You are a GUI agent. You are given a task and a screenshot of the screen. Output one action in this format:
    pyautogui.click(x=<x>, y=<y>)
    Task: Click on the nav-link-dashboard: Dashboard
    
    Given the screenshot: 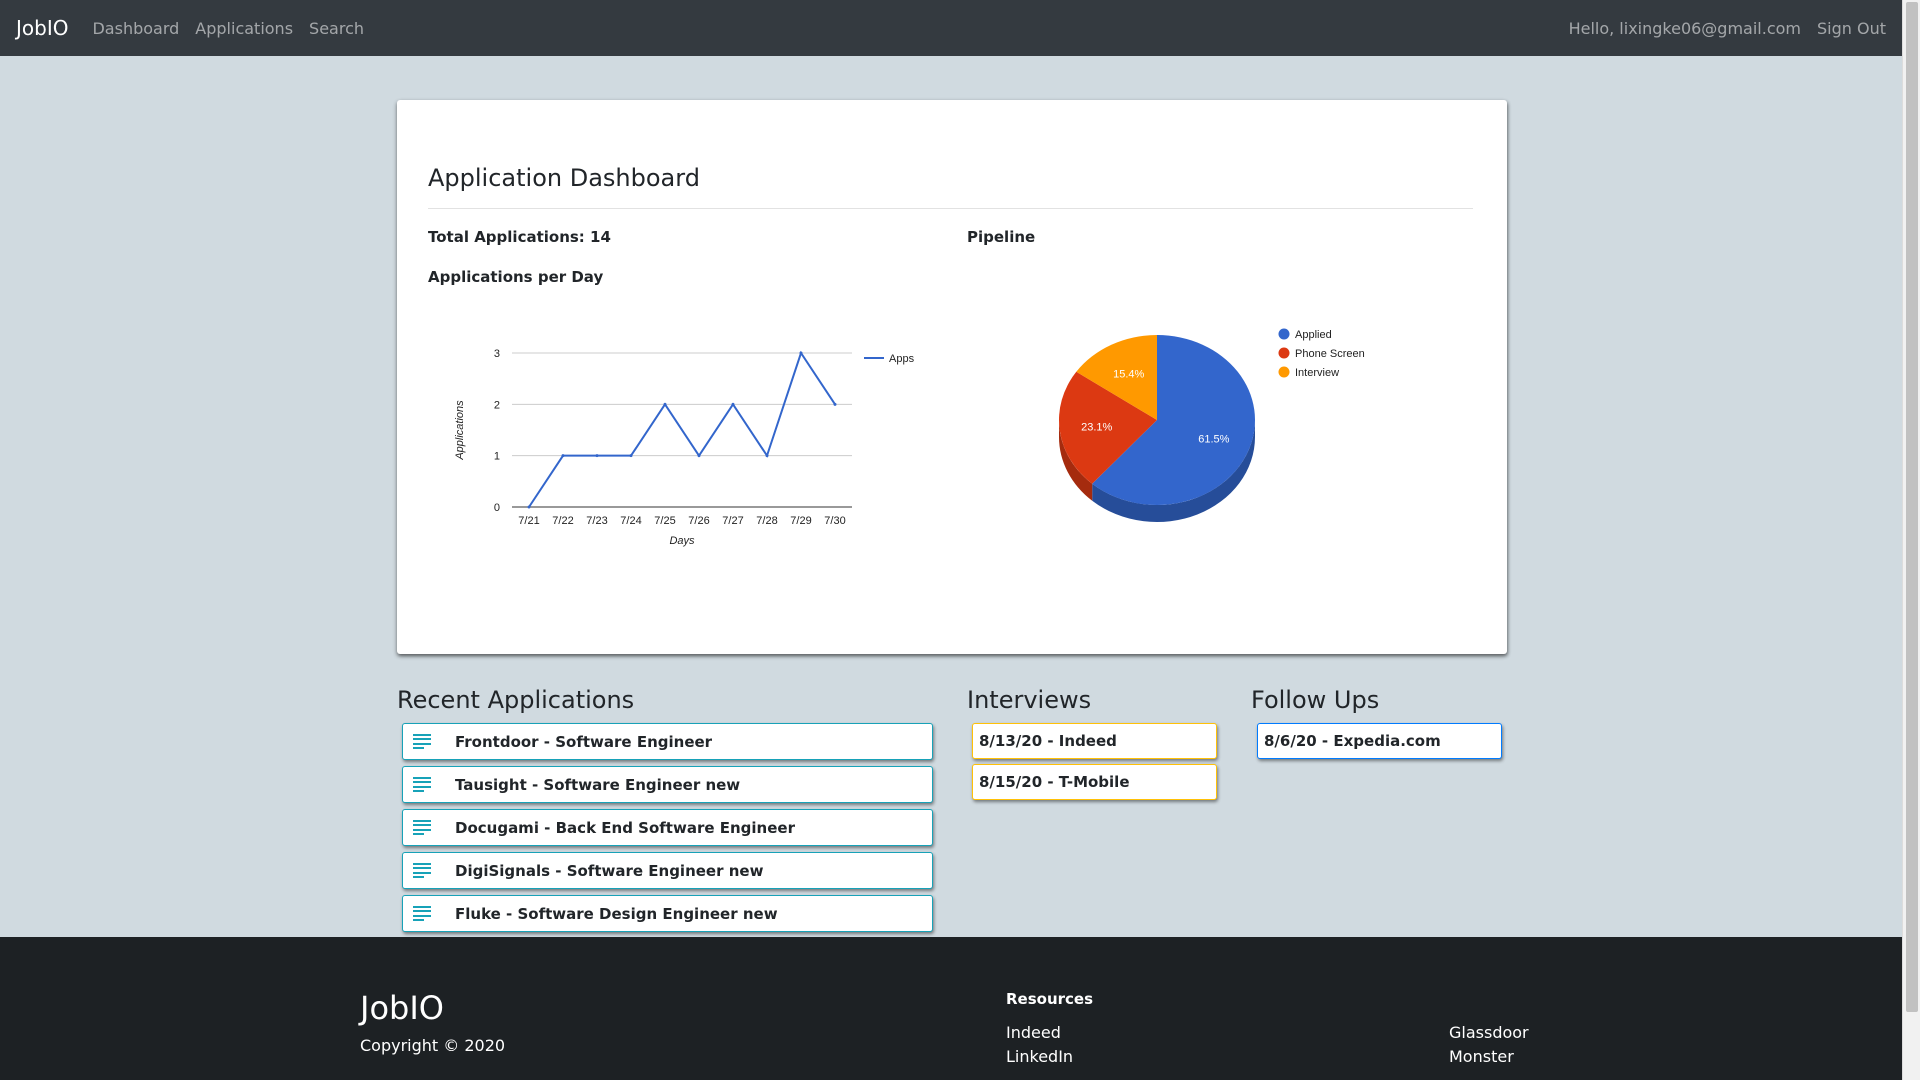 What is the action you would take?
    pyautogui.click(x=135, y=28)
    